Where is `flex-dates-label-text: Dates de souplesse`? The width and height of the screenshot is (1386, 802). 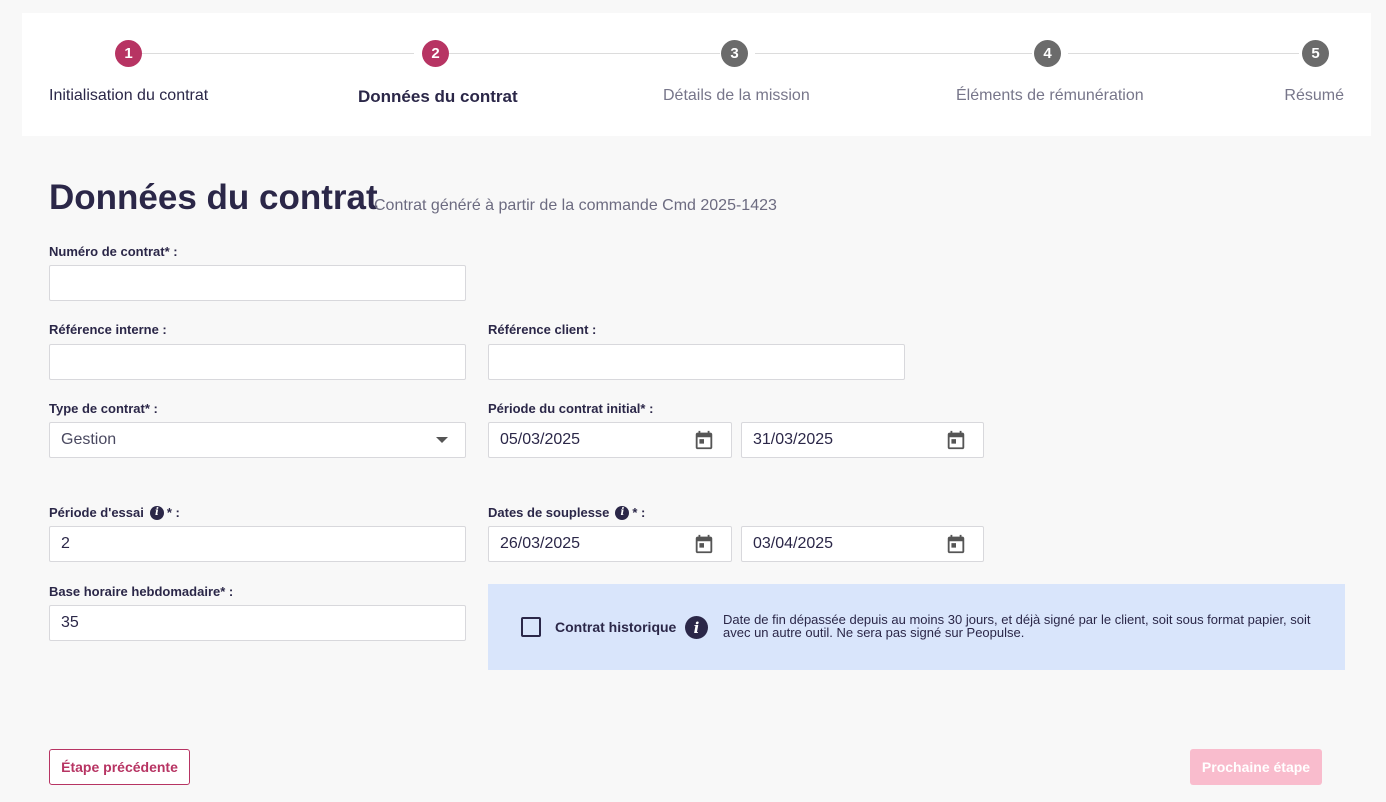
flex-dates-label-text: Dates de souplesse is located at coordinates (549, 512).